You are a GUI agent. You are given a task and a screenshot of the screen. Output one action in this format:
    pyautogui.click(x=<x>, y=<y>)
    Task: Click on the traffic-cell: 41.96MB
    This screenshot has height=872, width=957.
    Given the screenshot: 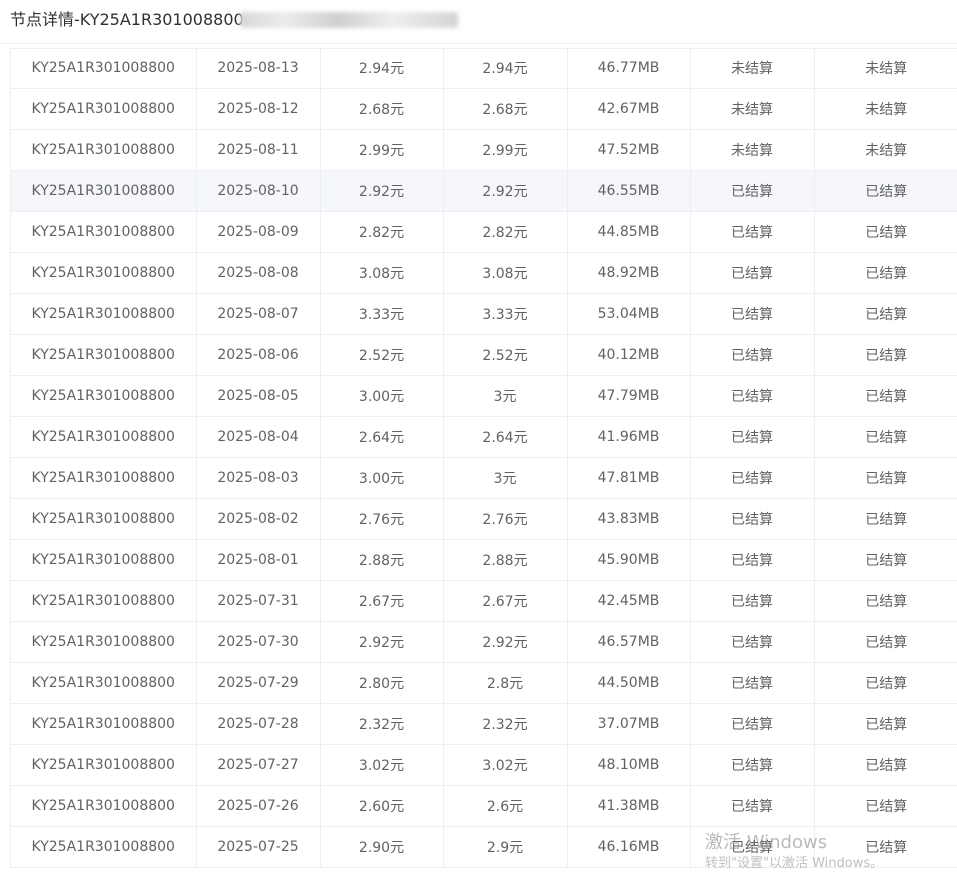 What is the action you would take?
    pyautogui.click(x=629, y=437)
    